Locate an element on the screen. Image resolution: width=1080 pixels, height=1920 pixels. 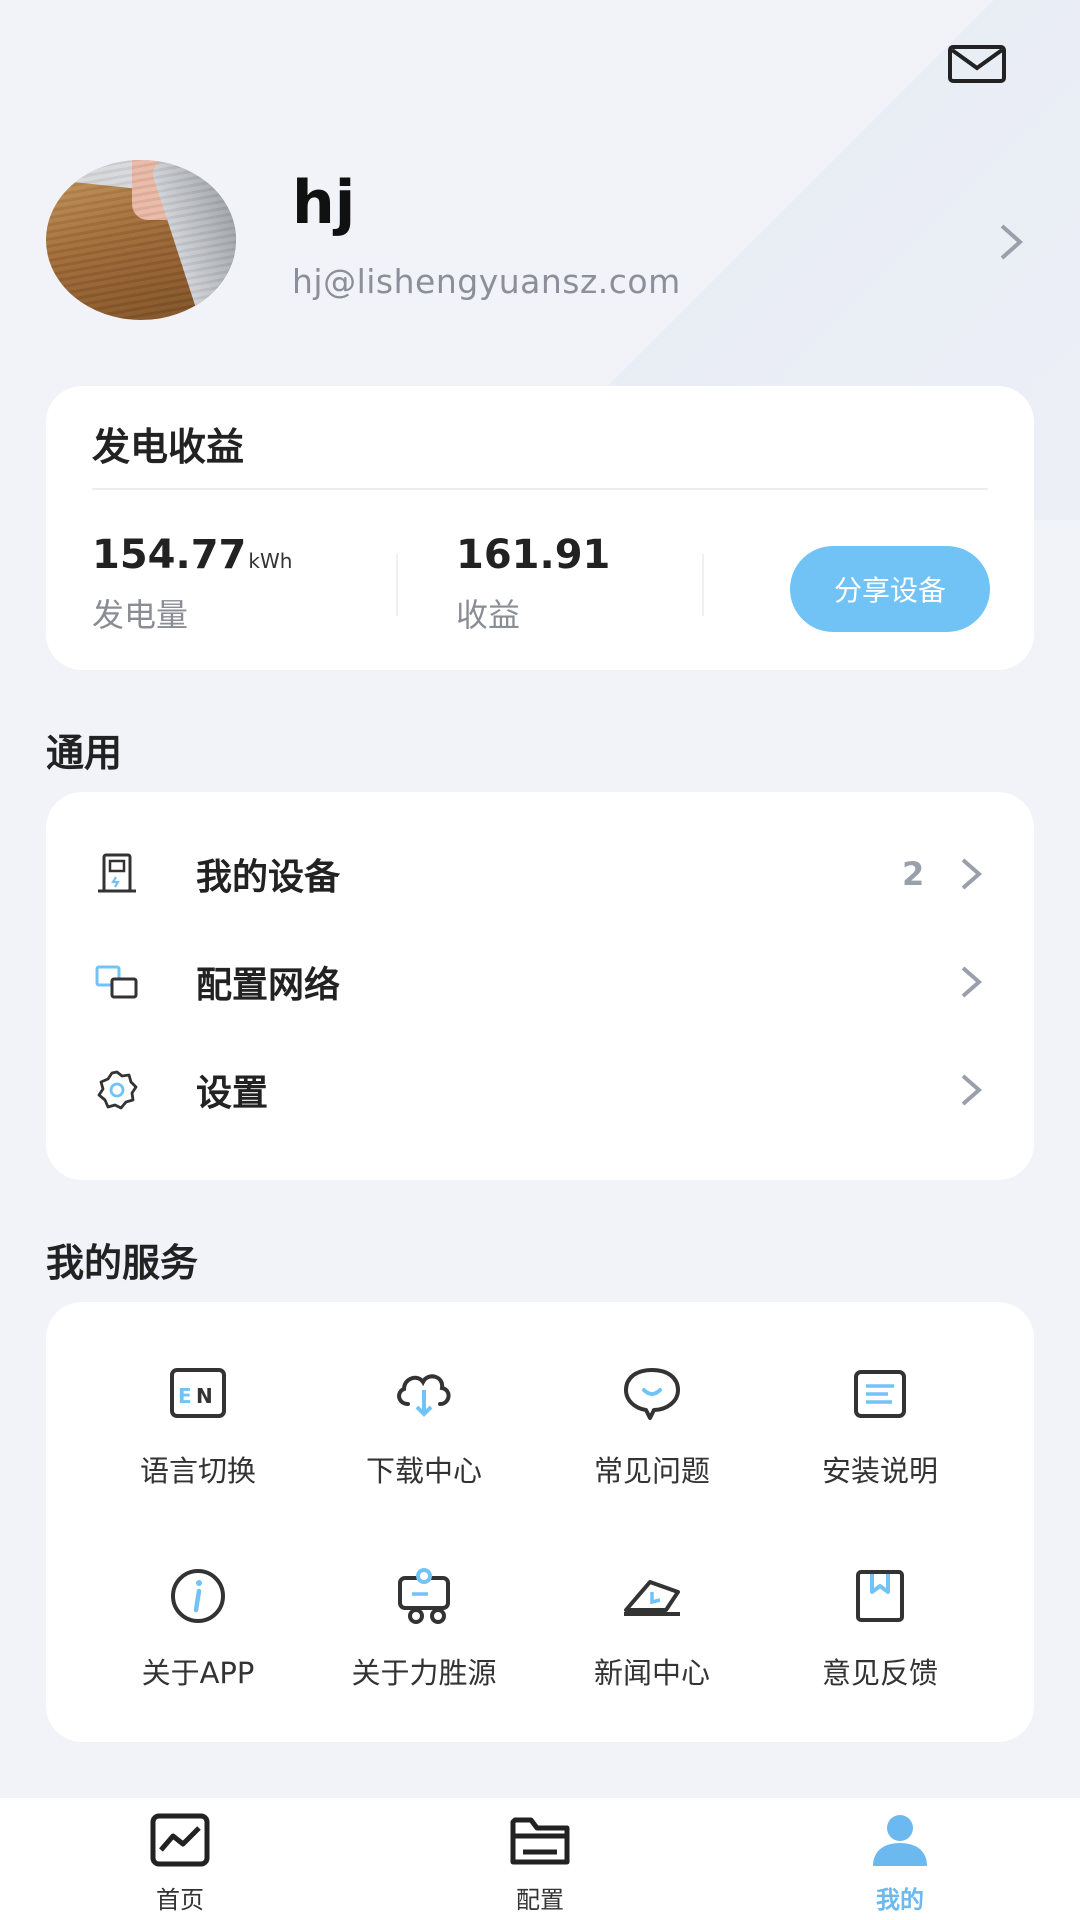
bottom-tab-bar: 首页 配置 我的 is located at coordinates (540, 1859).